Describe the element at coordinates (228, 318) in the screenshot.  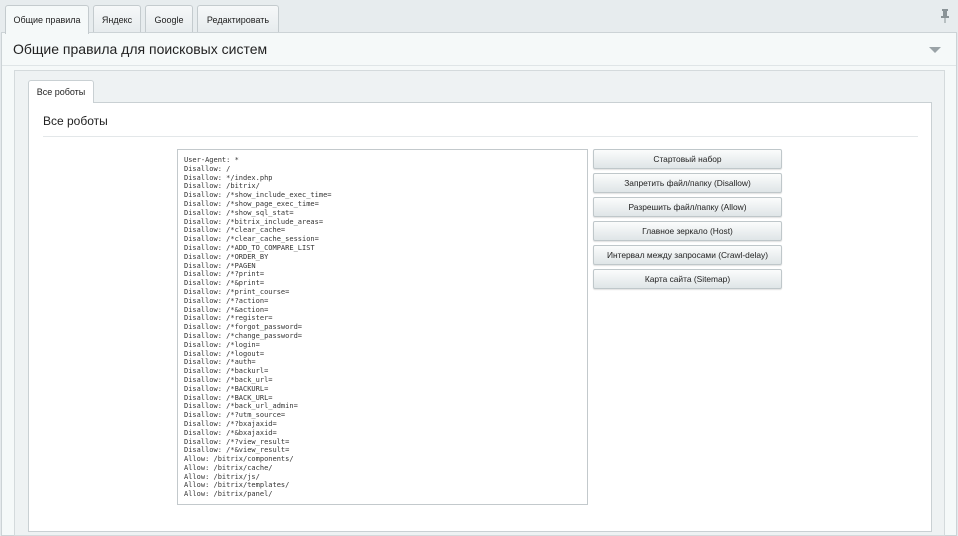
I see `robots-line: Disallow: /*register=` at that location.